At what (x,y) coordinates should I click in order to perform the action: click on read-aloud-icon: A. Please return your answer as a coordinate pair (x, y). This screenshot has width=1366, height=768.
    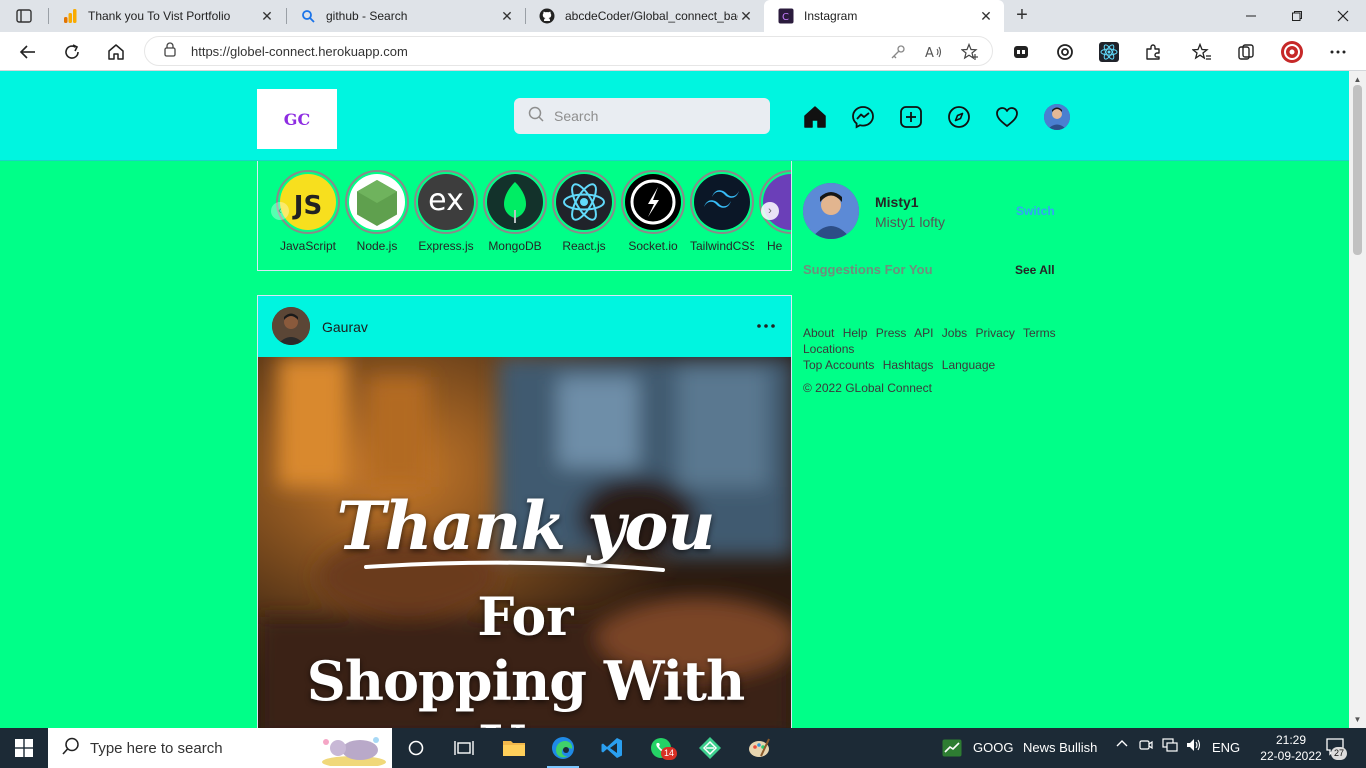
    Looking at the image, I should click on (934, 52).